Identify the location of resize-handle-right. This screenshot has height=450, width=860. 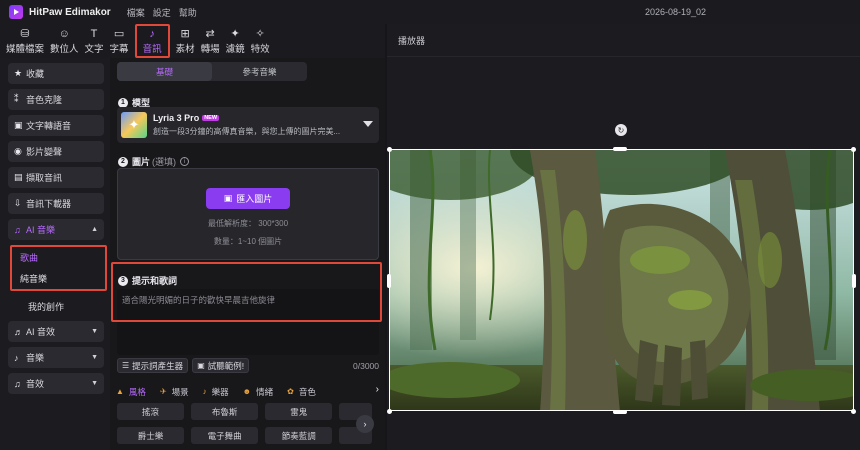
(854, 281).